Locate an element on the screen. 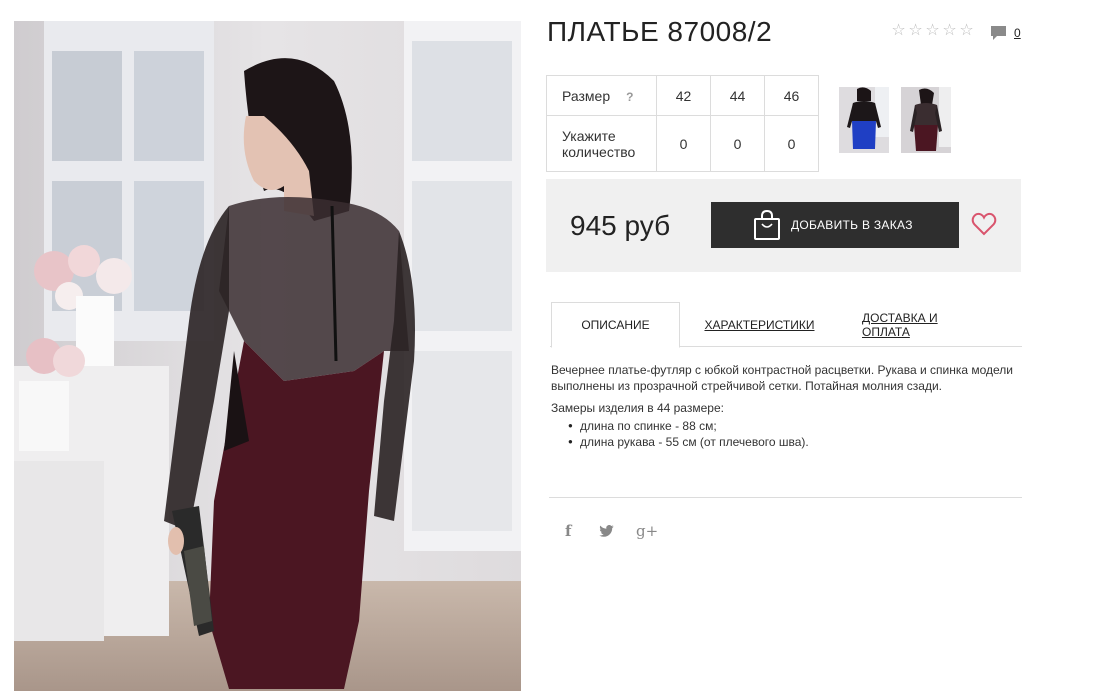 Image resolution: width=1104 pixels, height=691 pixels. list-item: длина по спинке - 88 см; is located at coordinates (794, 426).